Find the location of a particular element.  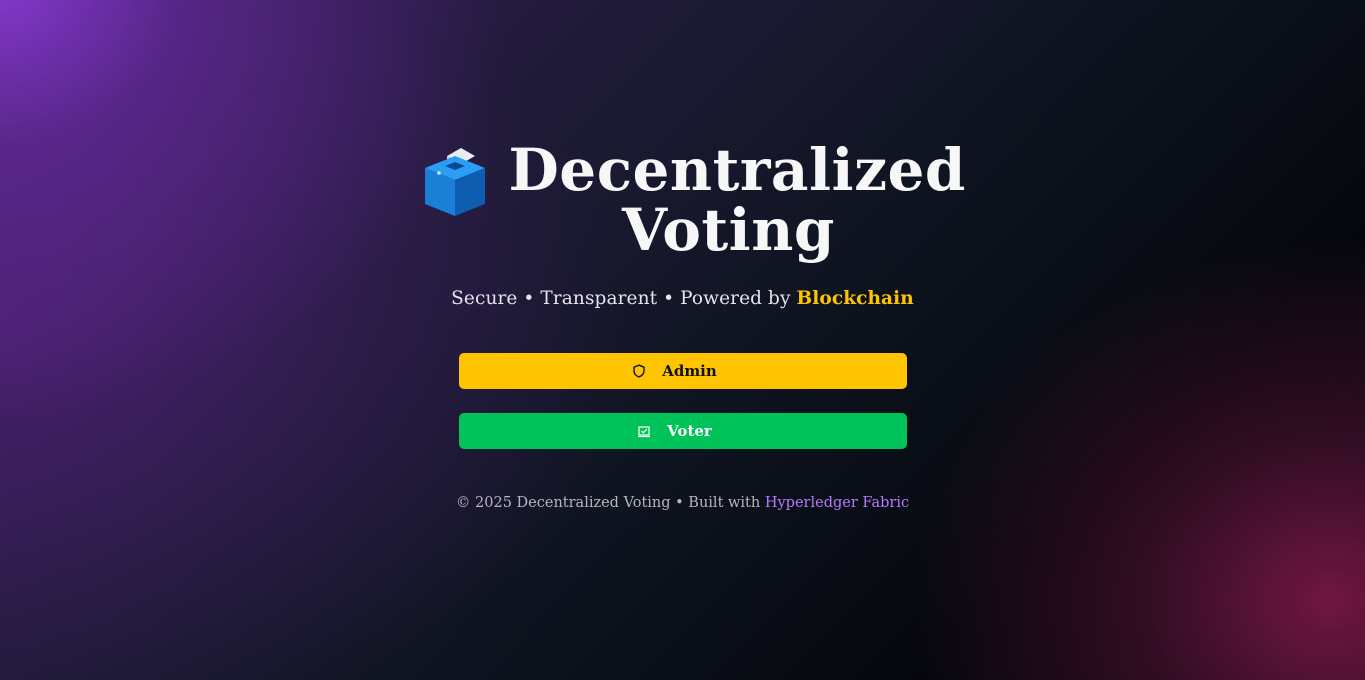

subtitle-text: Secure • Transparent • Powered by is located at coordinates (624, 298).